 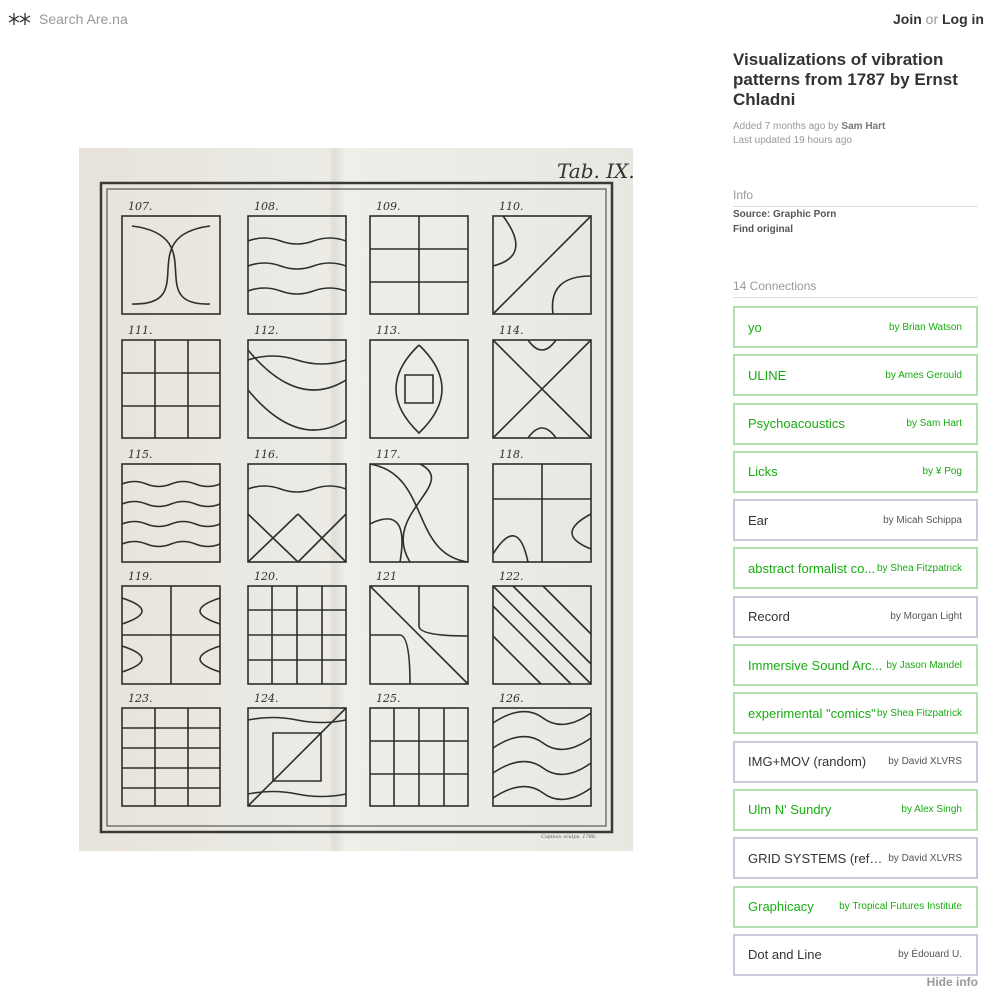 I want to click on connection-item: Ear by Micah Schippa, so click(x=855, y=520).